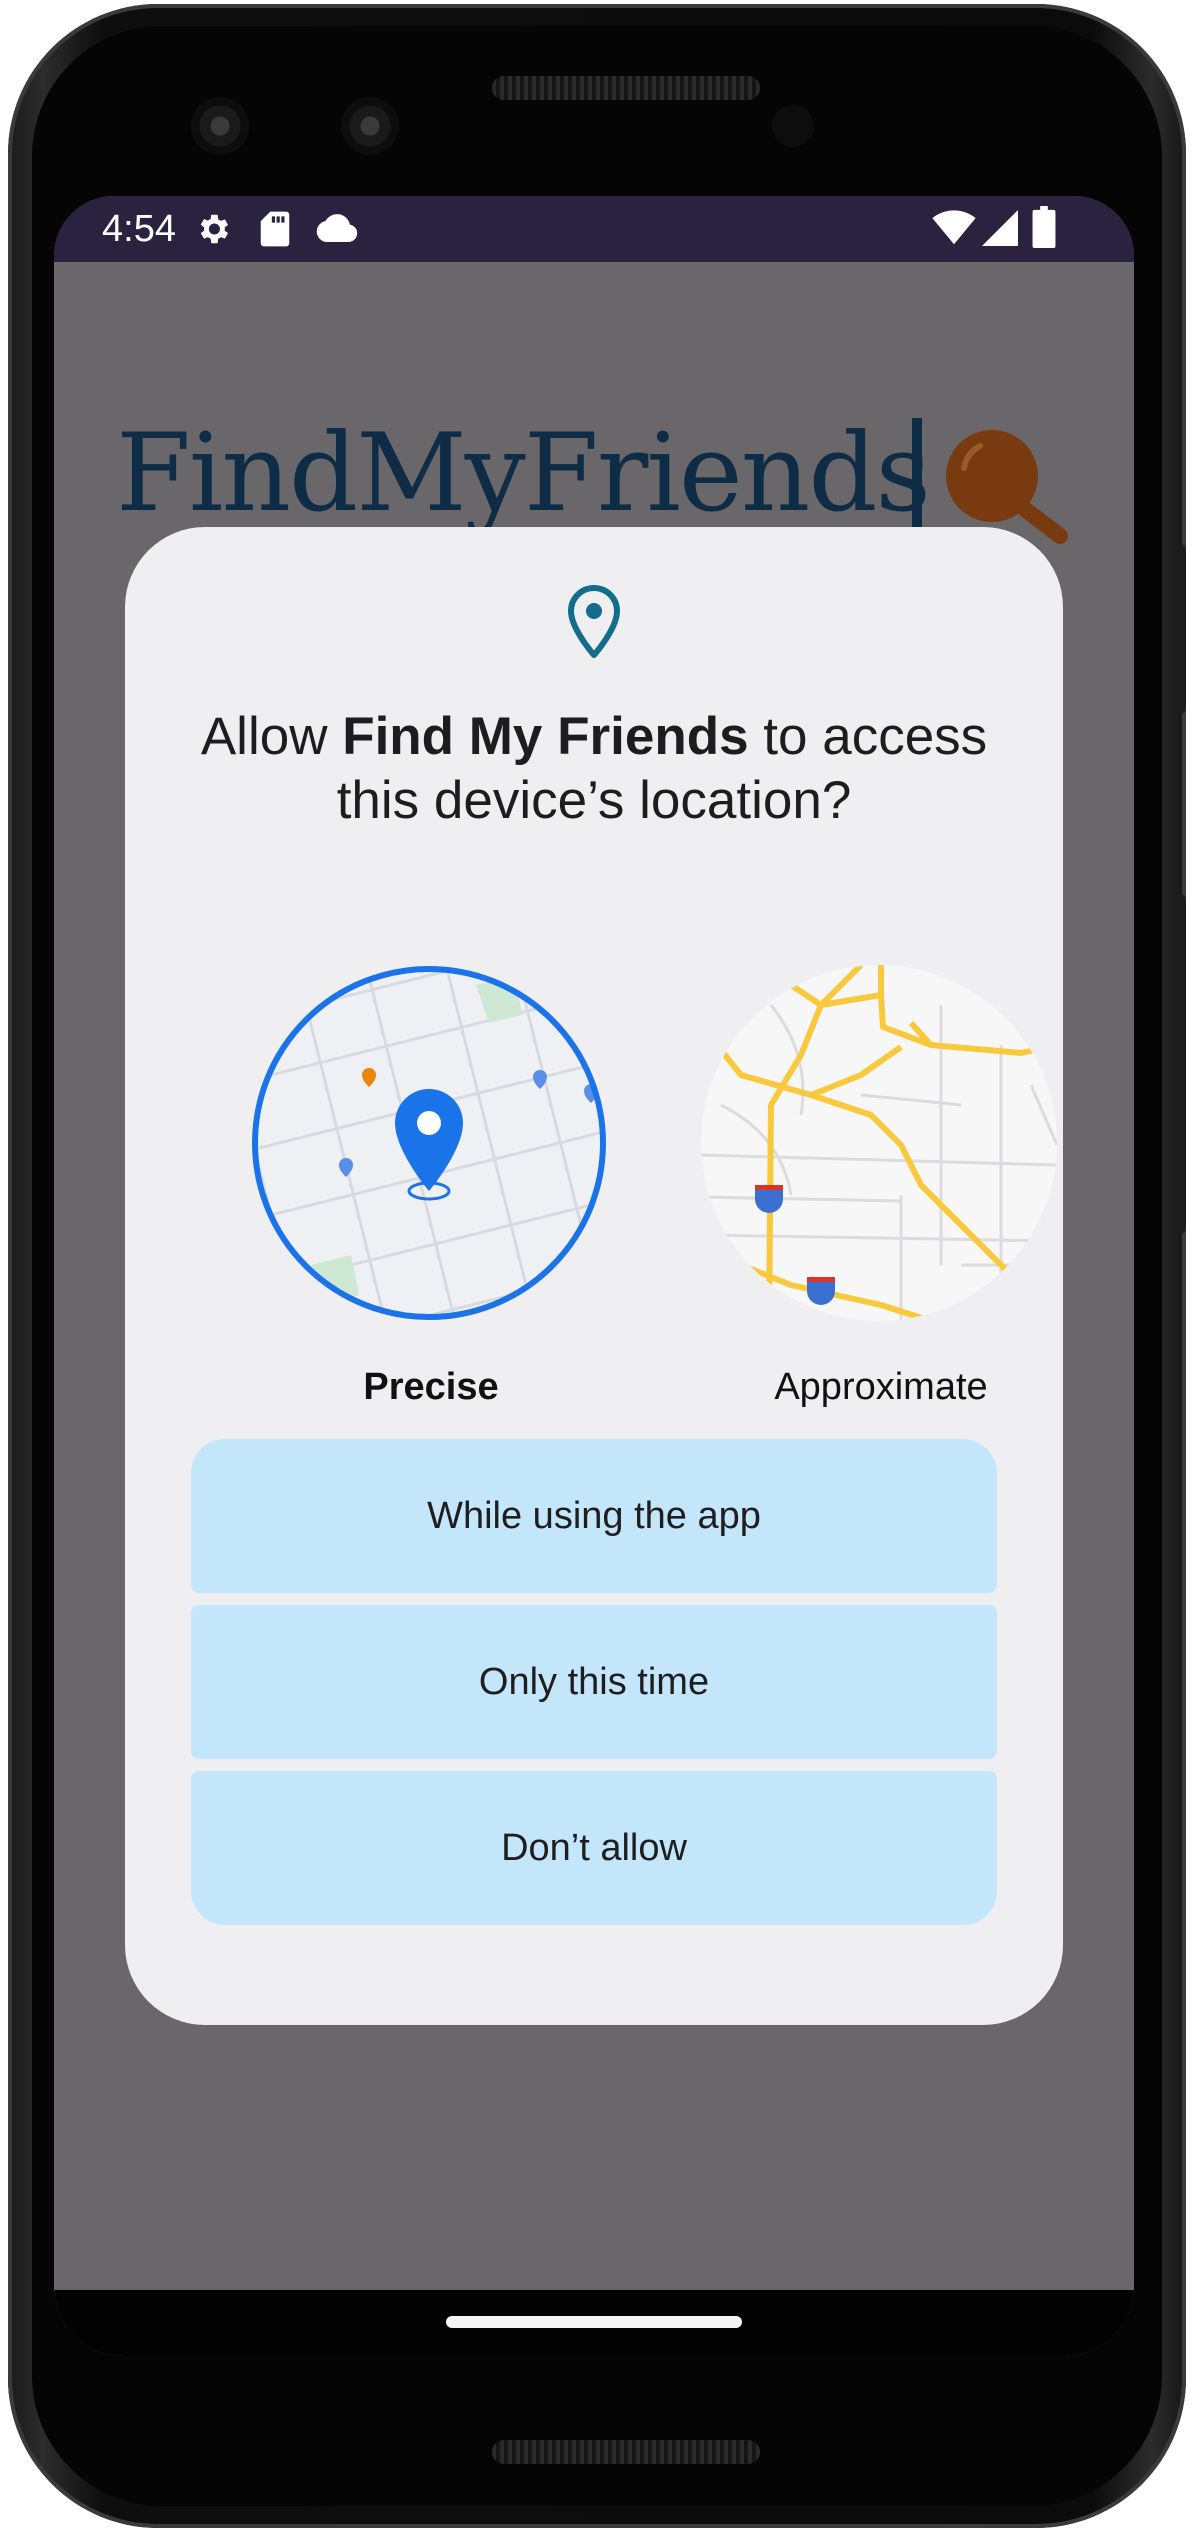  I want to click on approximate-label: Approximate, so click(881, 1387).